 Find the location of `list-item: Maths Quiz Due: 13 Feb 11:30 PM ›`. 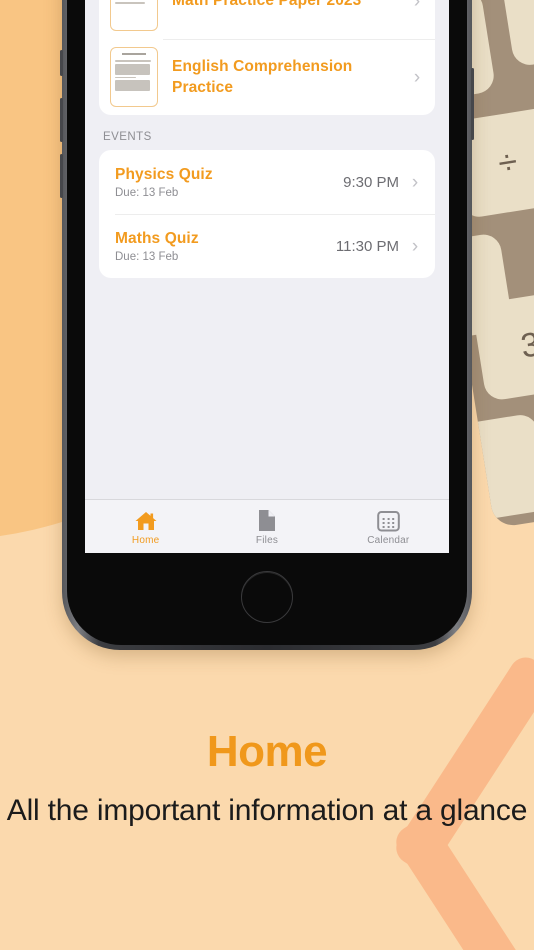

list-item: Maths Quiz Due: 13 Feb 11:30 PM › is located at coordinates (267, 246).